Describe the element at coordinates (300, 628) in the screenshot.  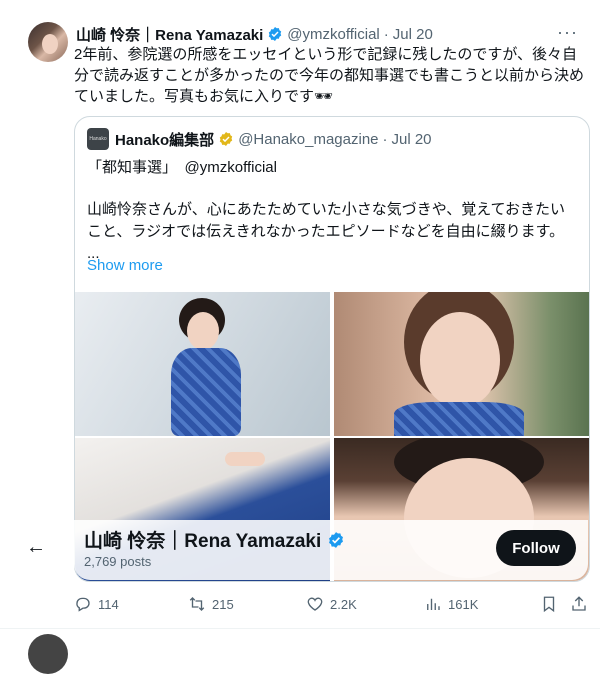
I see `tweet-divider` at that location.